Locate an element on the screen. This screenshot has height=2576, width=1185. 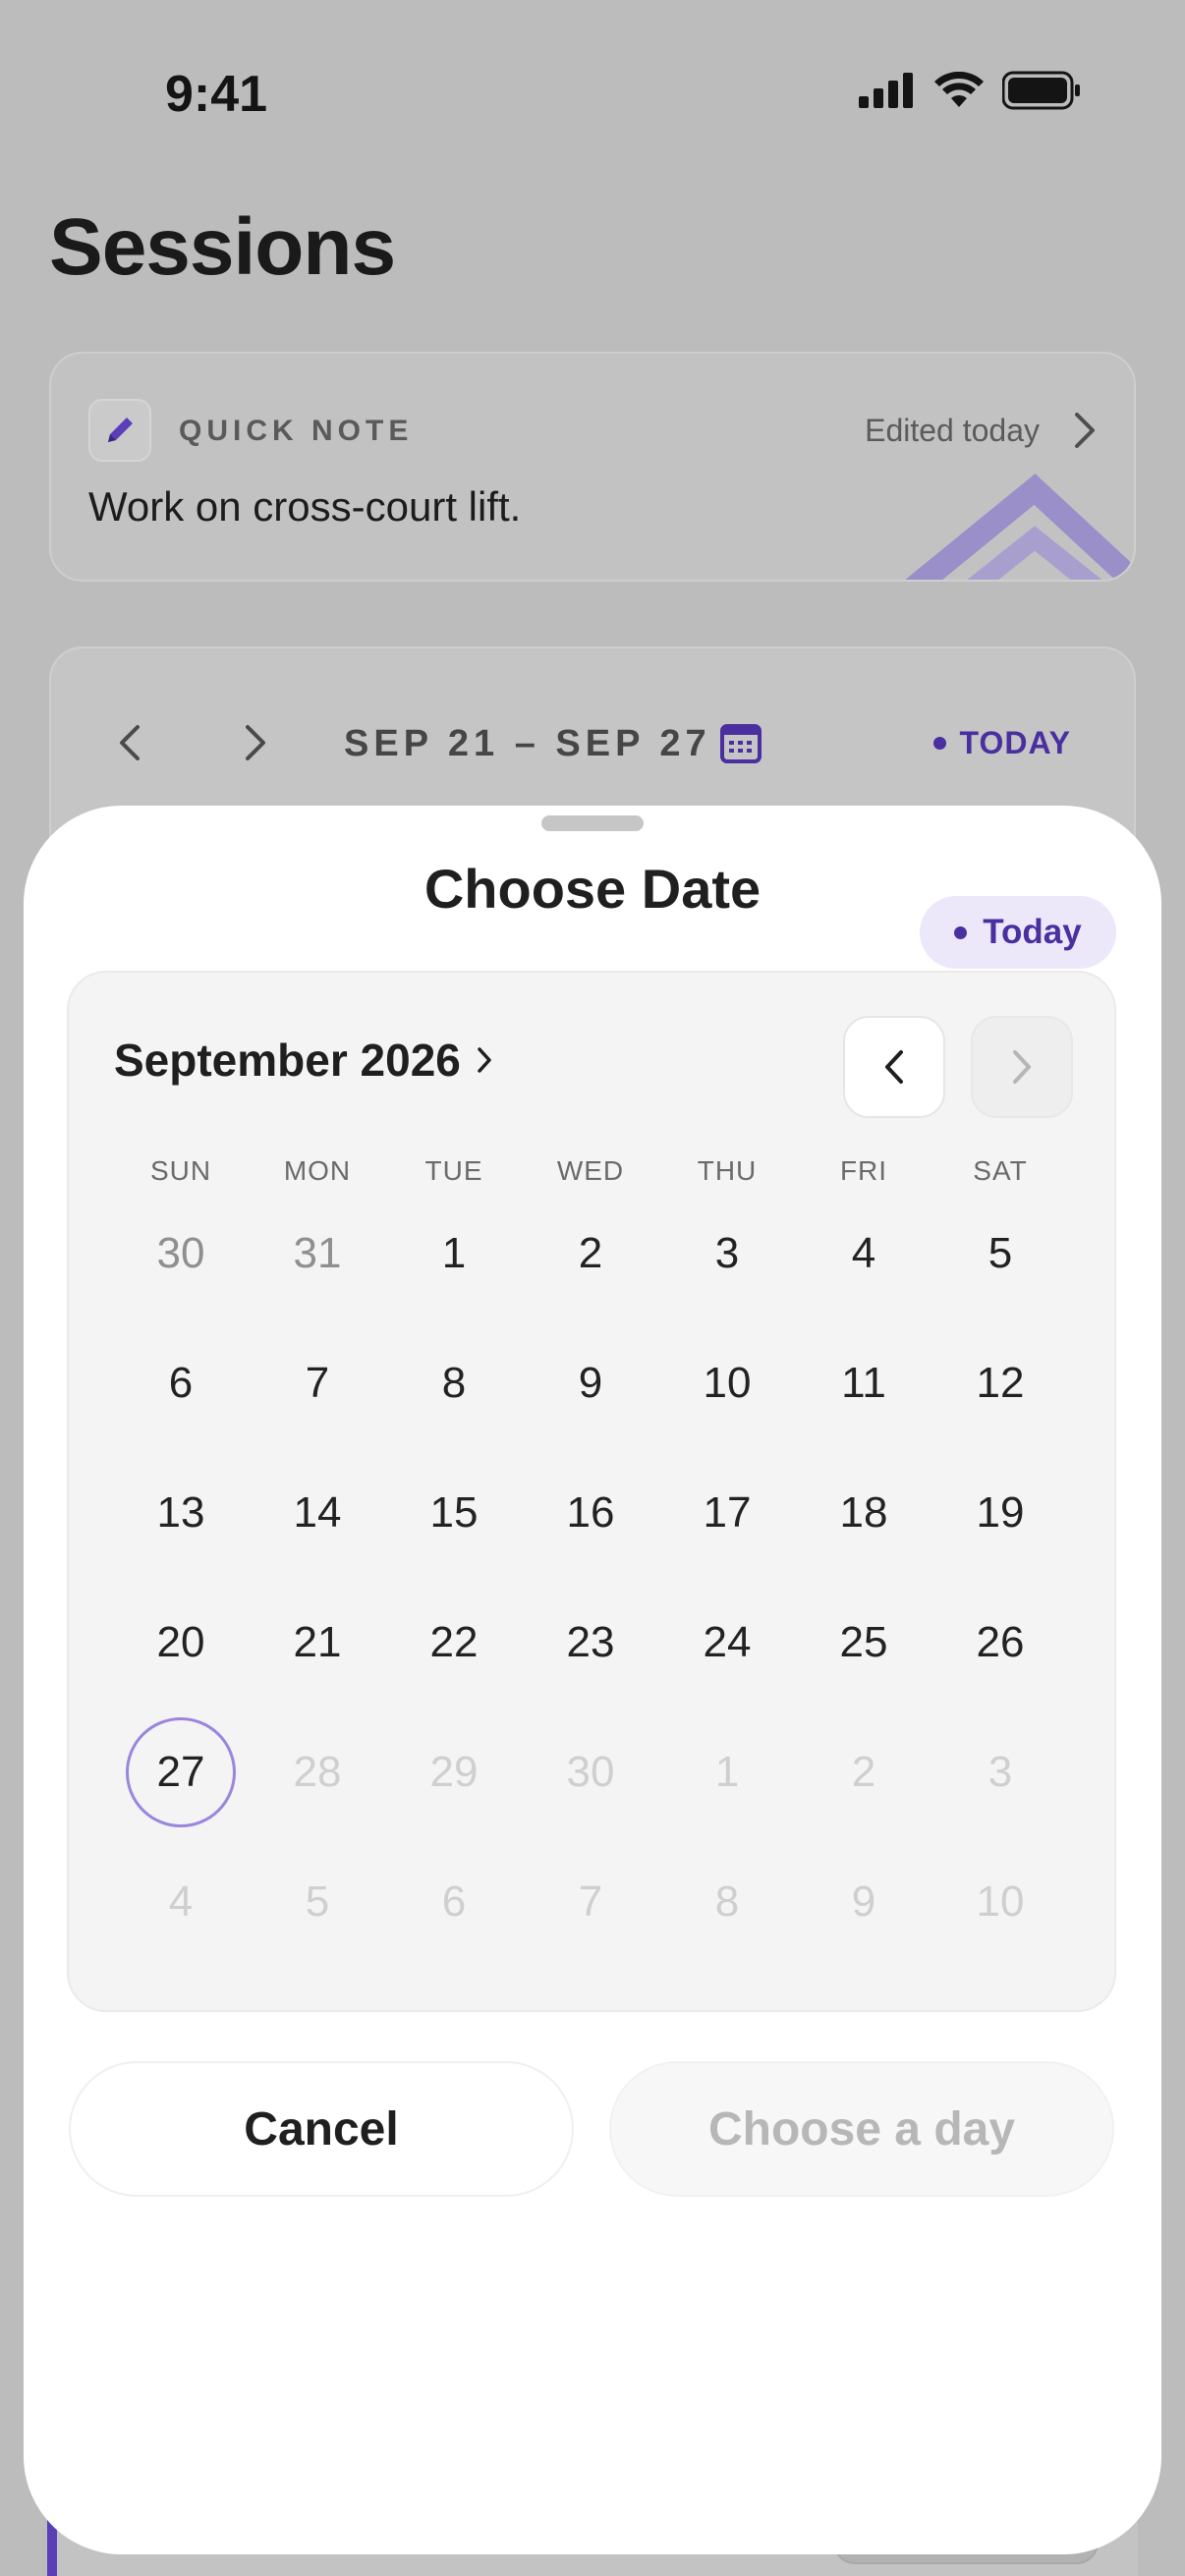
calendar-day: 21 is located at coordinates (317, 1643).